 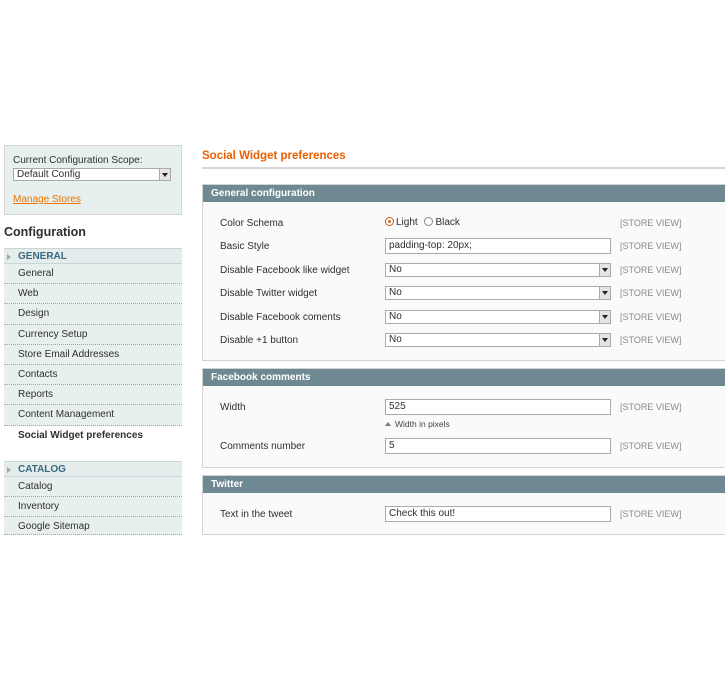 What do you see at coordinates (447, 222) in the screenshot?
I see `radio-black-label: Black` at bounding box center [447, 222].